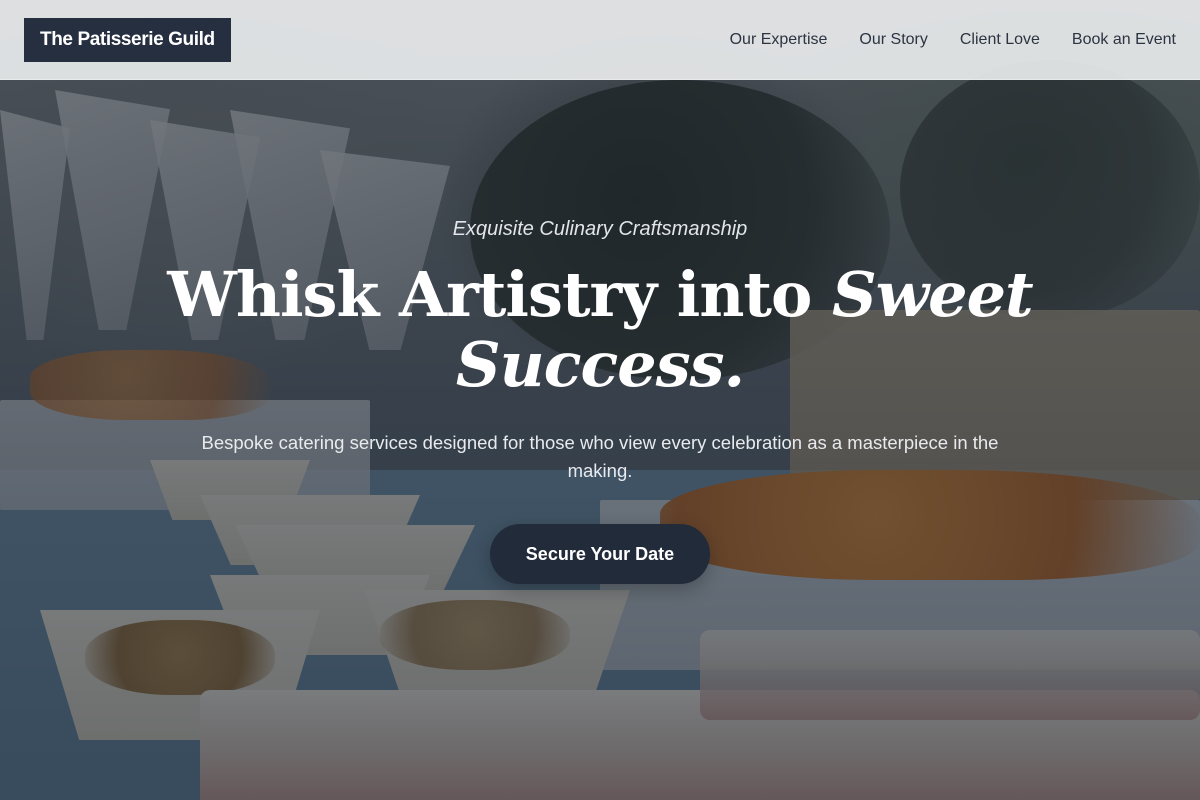  Describe the element at coordinates (600, 554) in the screenshot. I see `secure-your-date-button: Secure Your Date` at that location.